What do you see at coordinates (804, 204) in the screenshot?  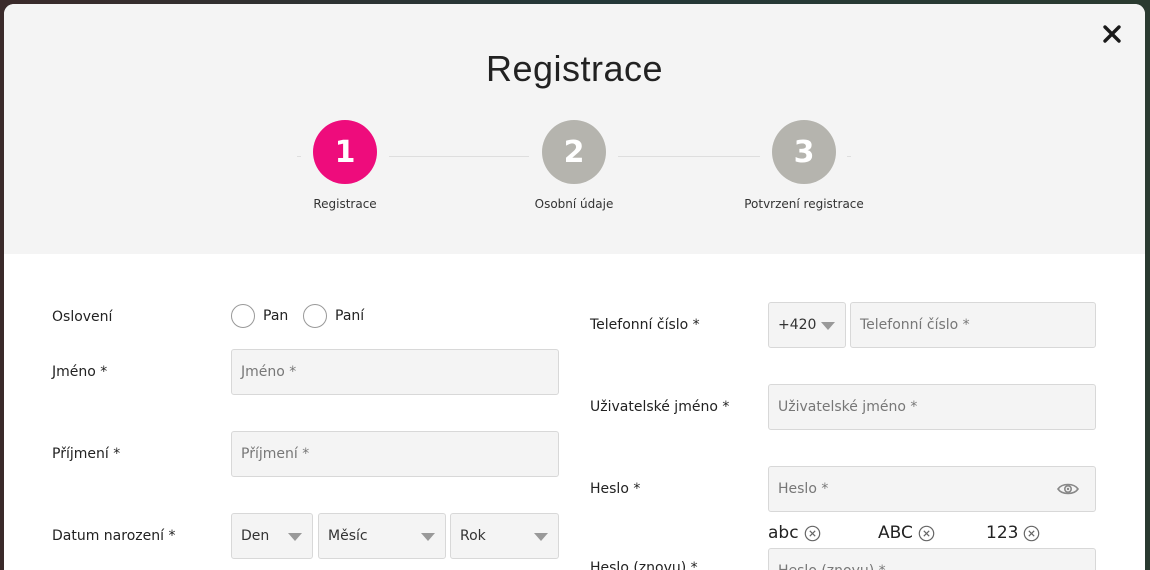 I see `step-label: Potvrzení registrace` at bounding box center [804, 204].